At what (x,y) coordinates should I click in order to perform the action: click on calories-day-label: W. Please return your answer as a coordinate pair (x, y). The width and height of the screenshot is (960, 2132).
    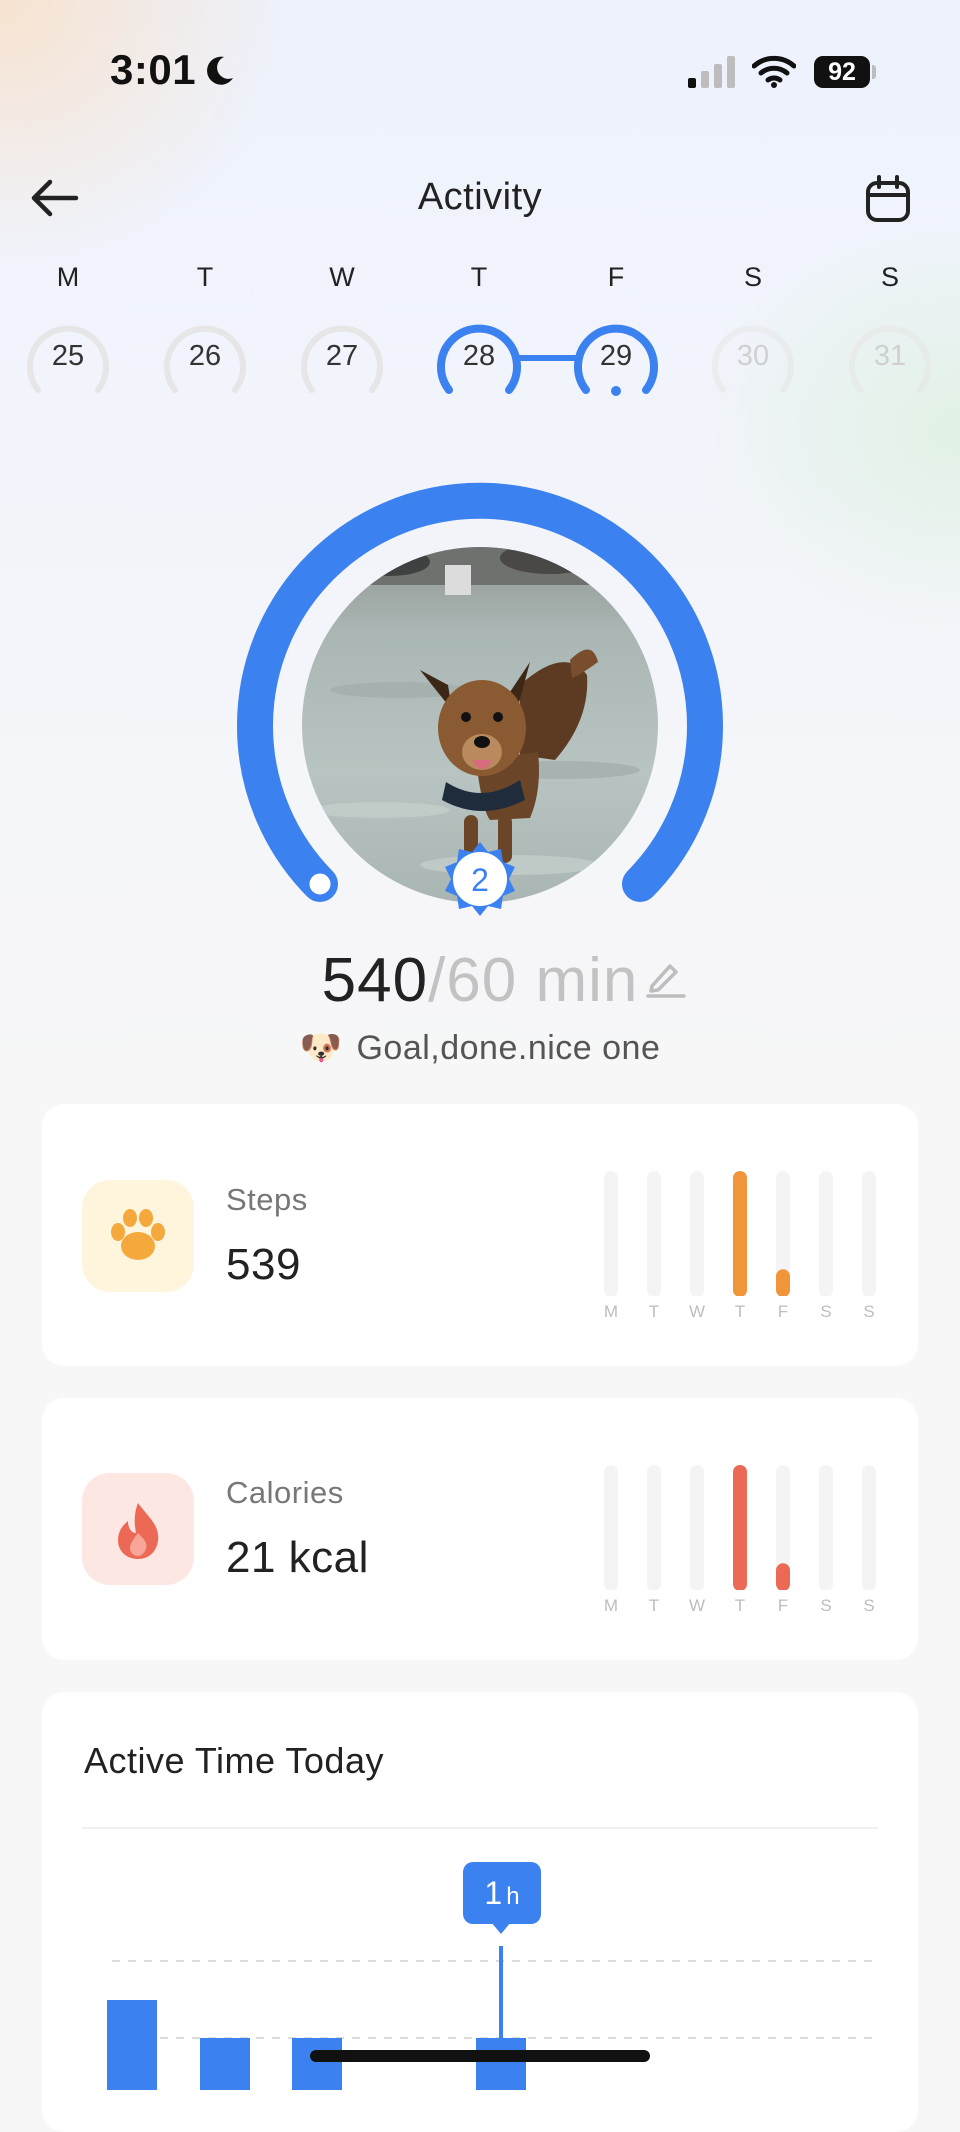
    Looking at the image, I should click on (697, 1605).